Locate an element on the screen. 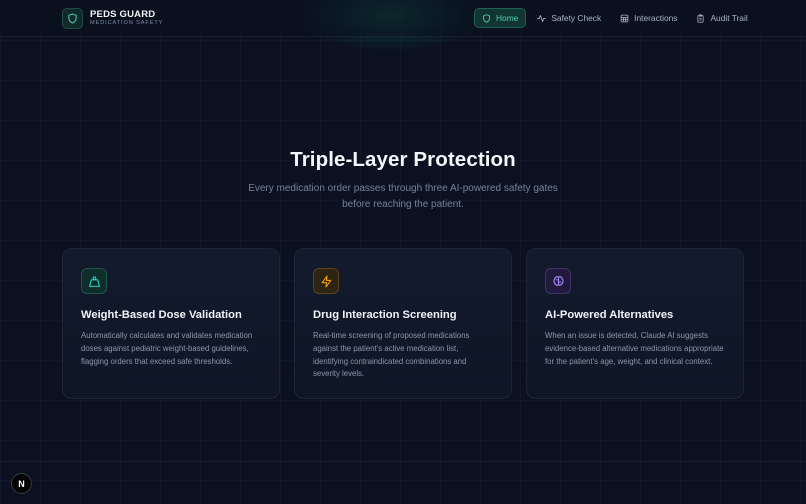  brain-icon is located at coordinates (558, 281).